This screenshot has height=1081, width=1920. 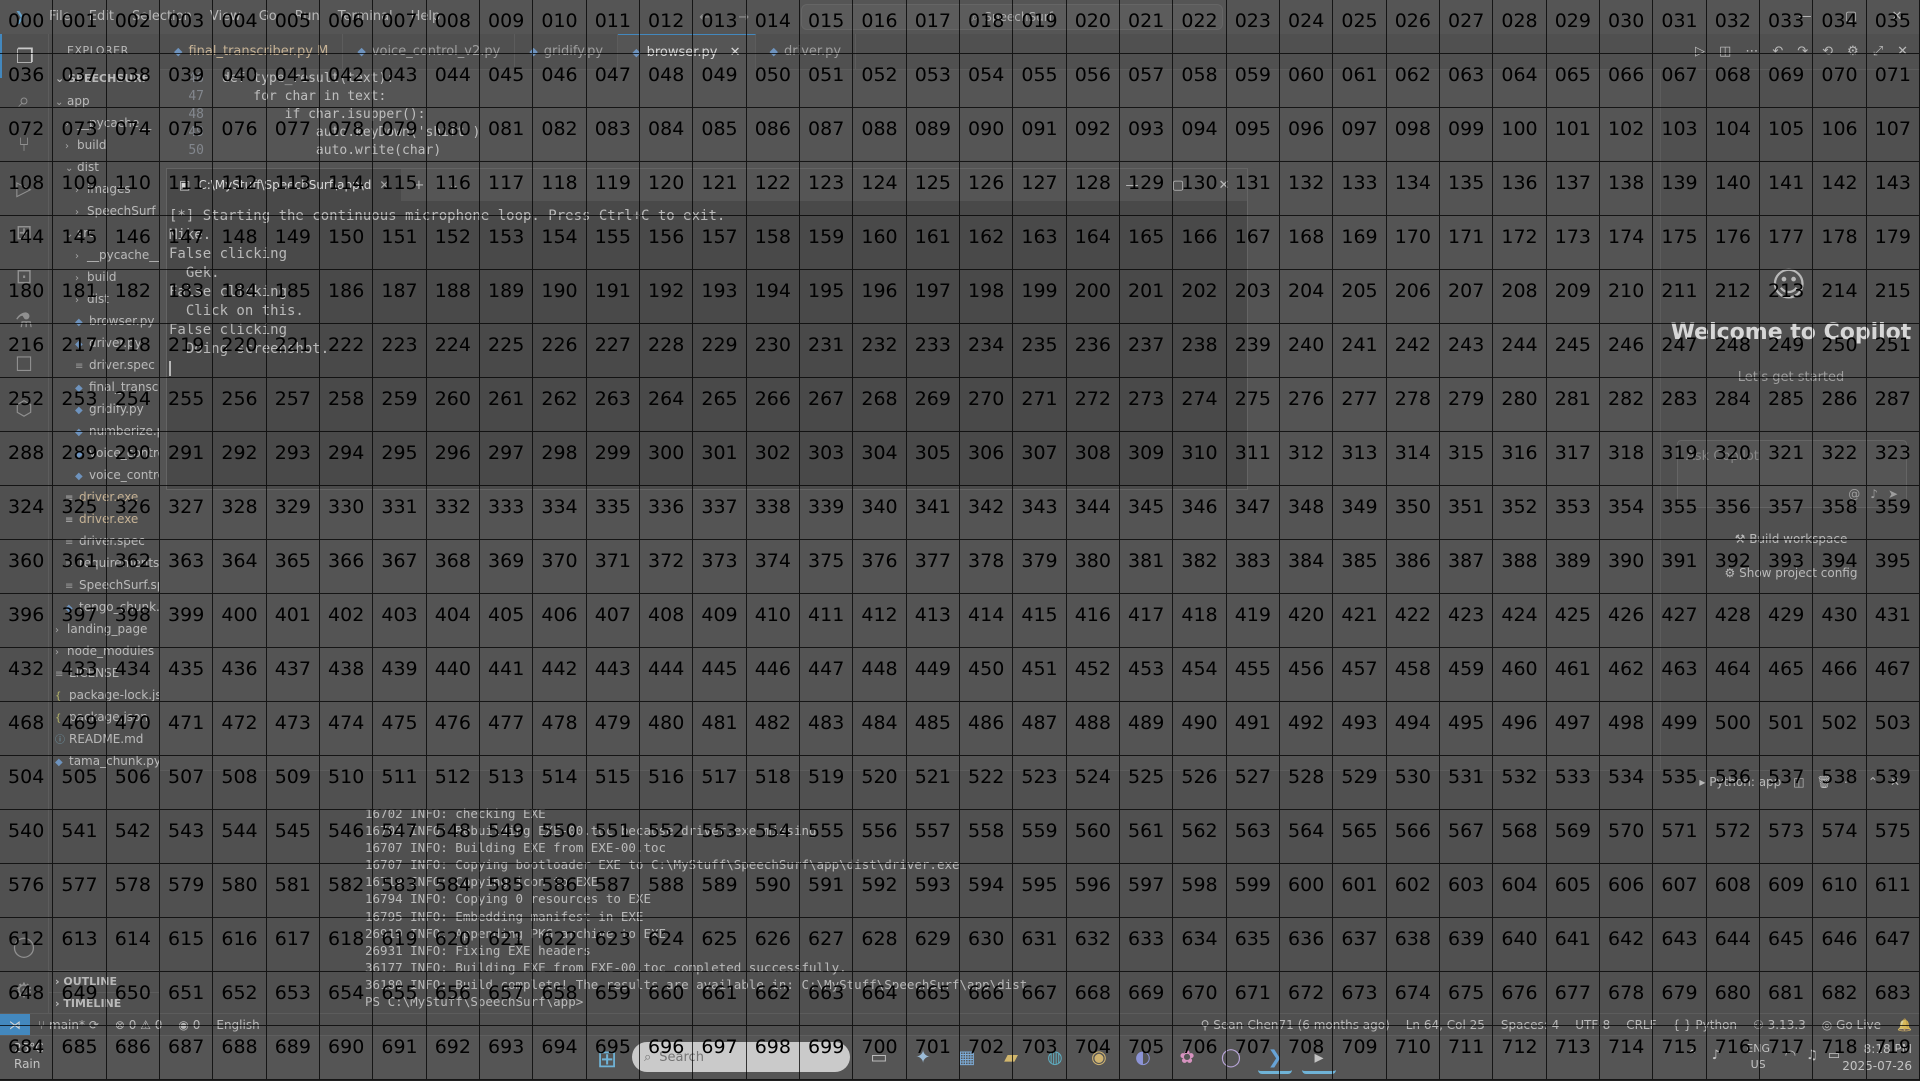 What do you see at coordinates (1798, 782) in the screenshot?
I see `split-terminal-icon: ◫` at bounding box center [1798, 782].